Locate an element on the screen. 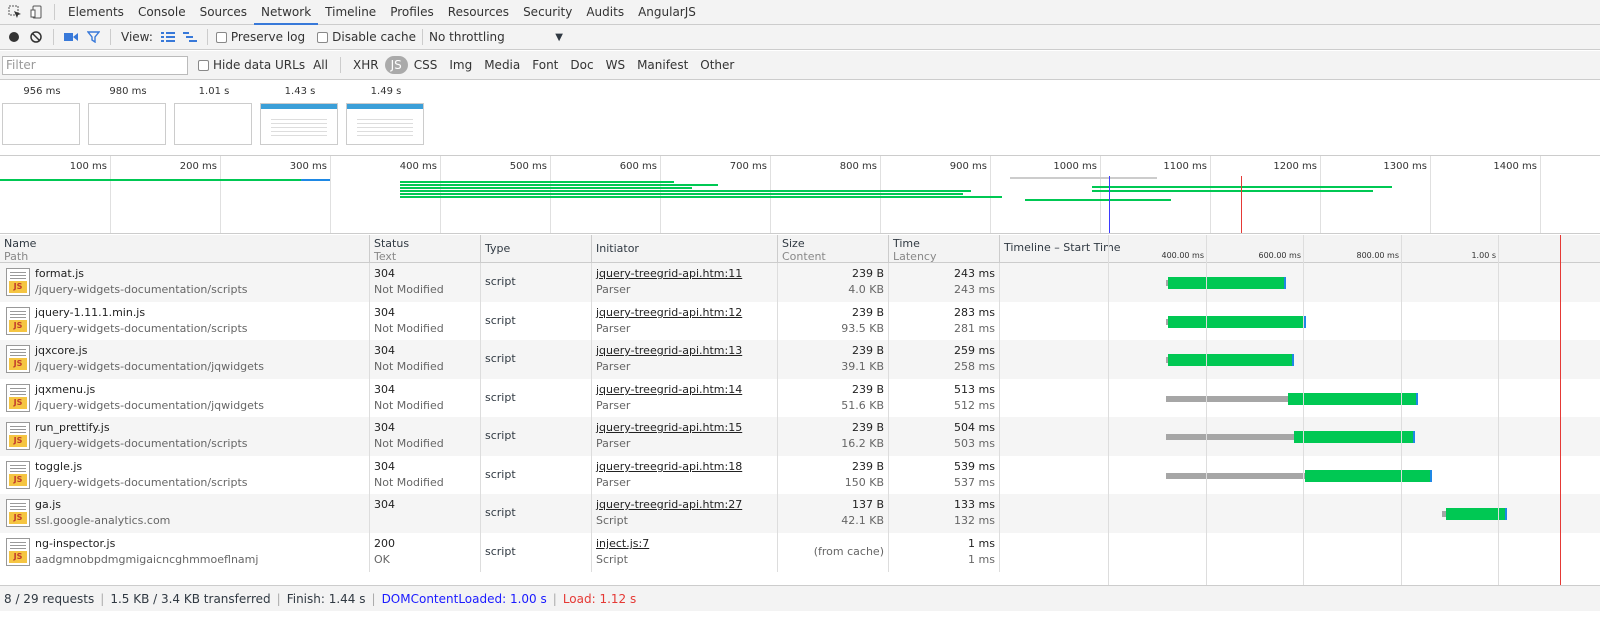 The width and height of the screenshot is (1600, 623). throttling-select: No throttling ▼ is located at coordinates (496, 37).